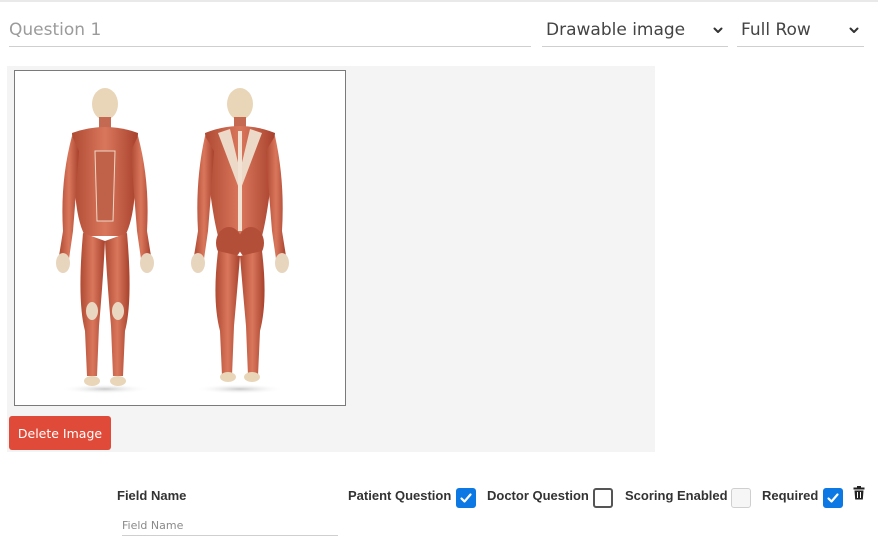 This screenshot has width=878, height=542. What do you see at coordinates (439, 1) in the screenshot?
I see `top-divider` at bounding box center [439, 1].